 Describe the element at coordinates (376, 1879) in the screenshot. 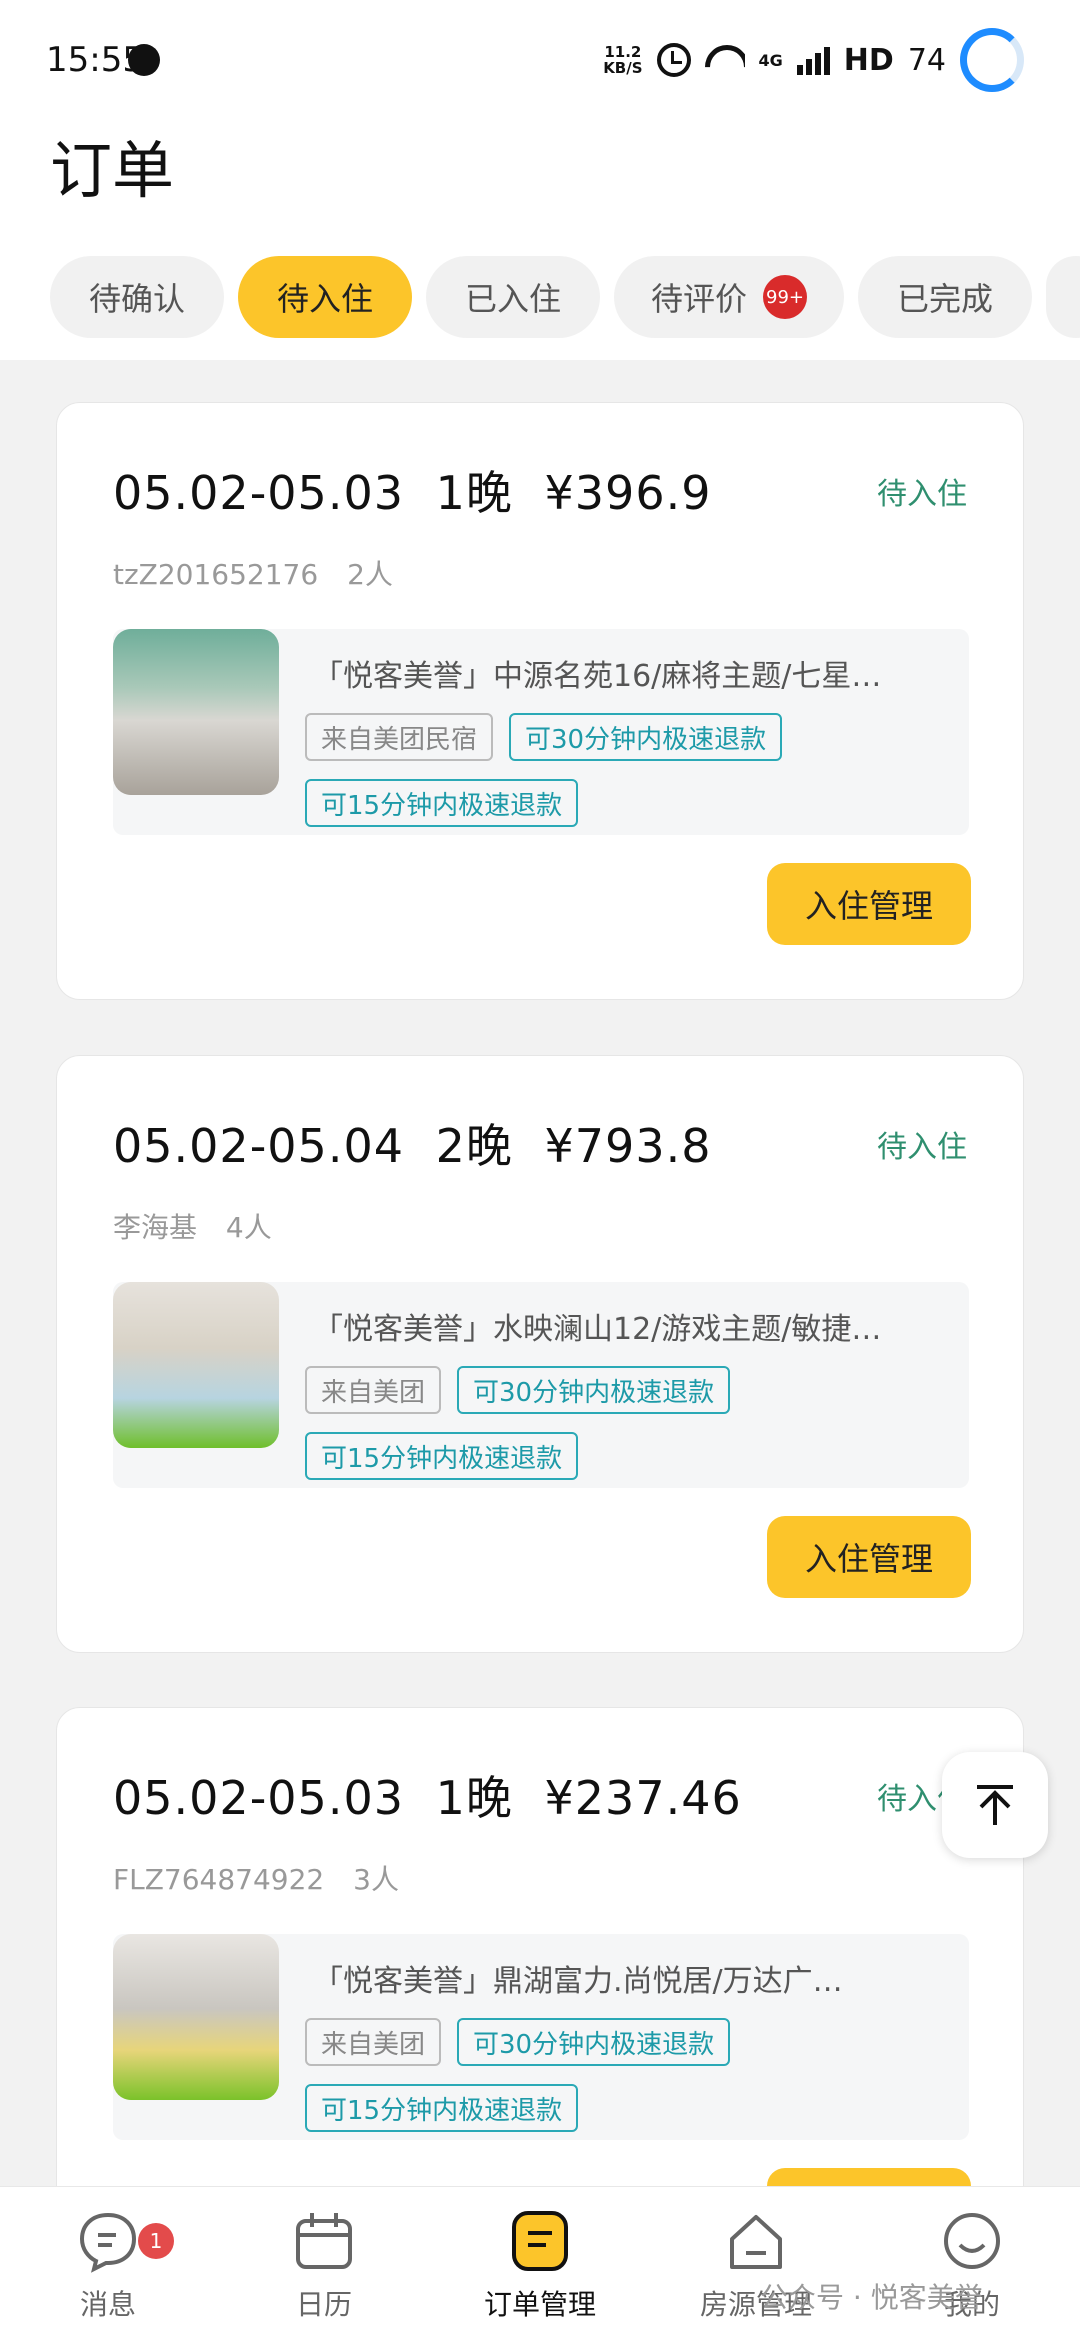

I see `guest-count: 3人` at that location.